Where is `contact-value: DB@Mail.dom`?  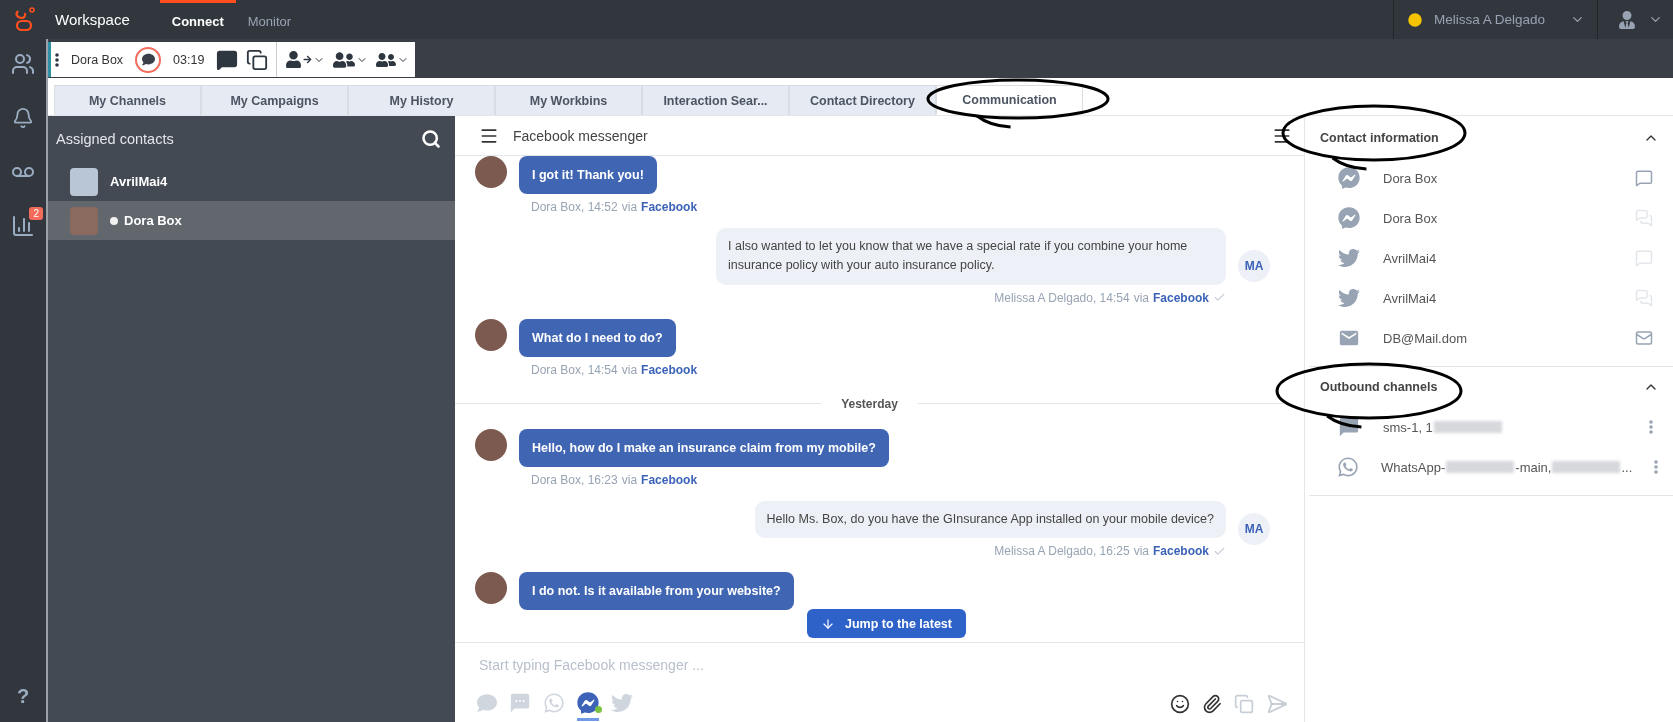 contact-value: DB@Mail.dom is located at coordinates (1425, 338).